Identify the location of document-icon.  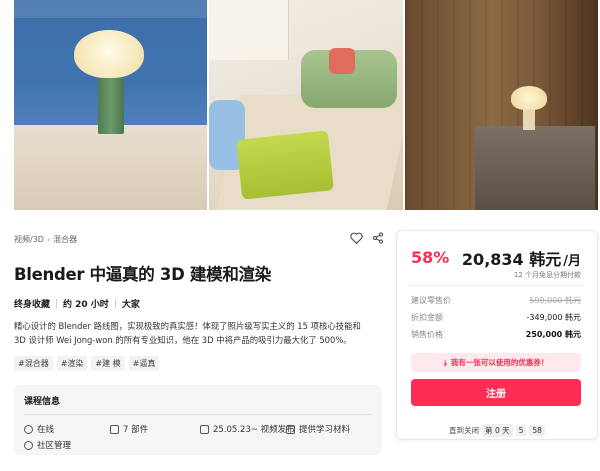
(290, 429).